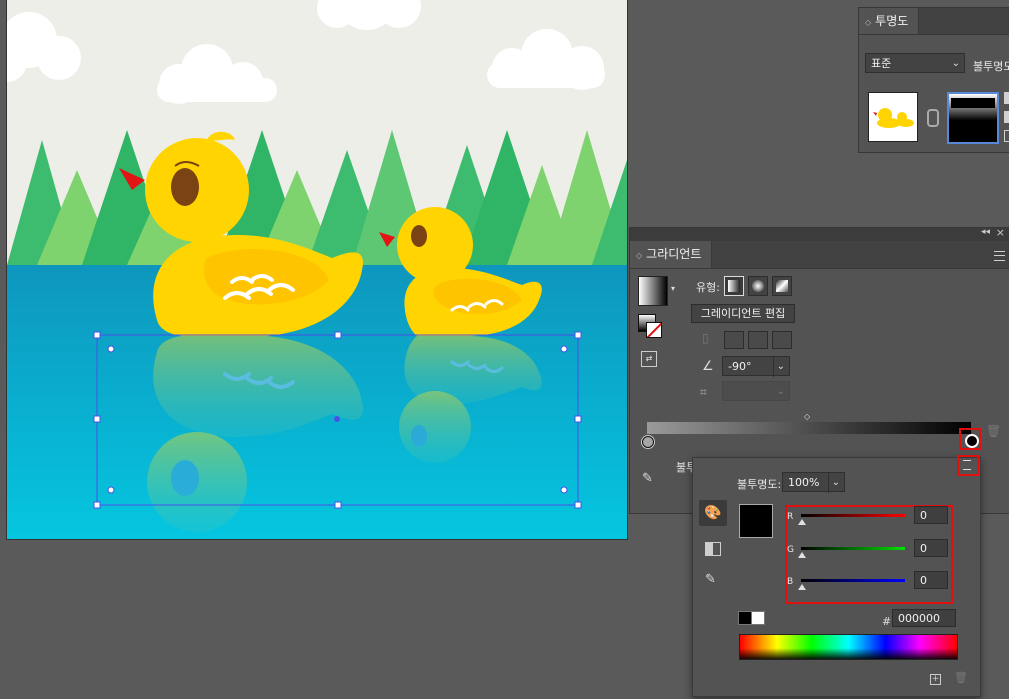  What do you see at coordinates (782, 286) in the screenshot?
I see `freeform-gradient-button` at bounding box center [782, 286].